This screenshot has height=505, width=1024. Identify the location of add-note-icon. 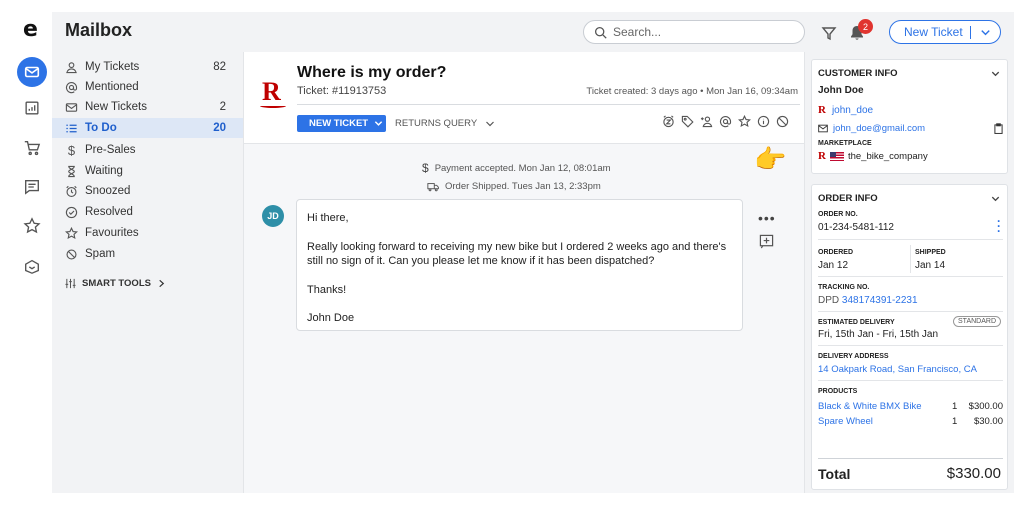
(766, 241).